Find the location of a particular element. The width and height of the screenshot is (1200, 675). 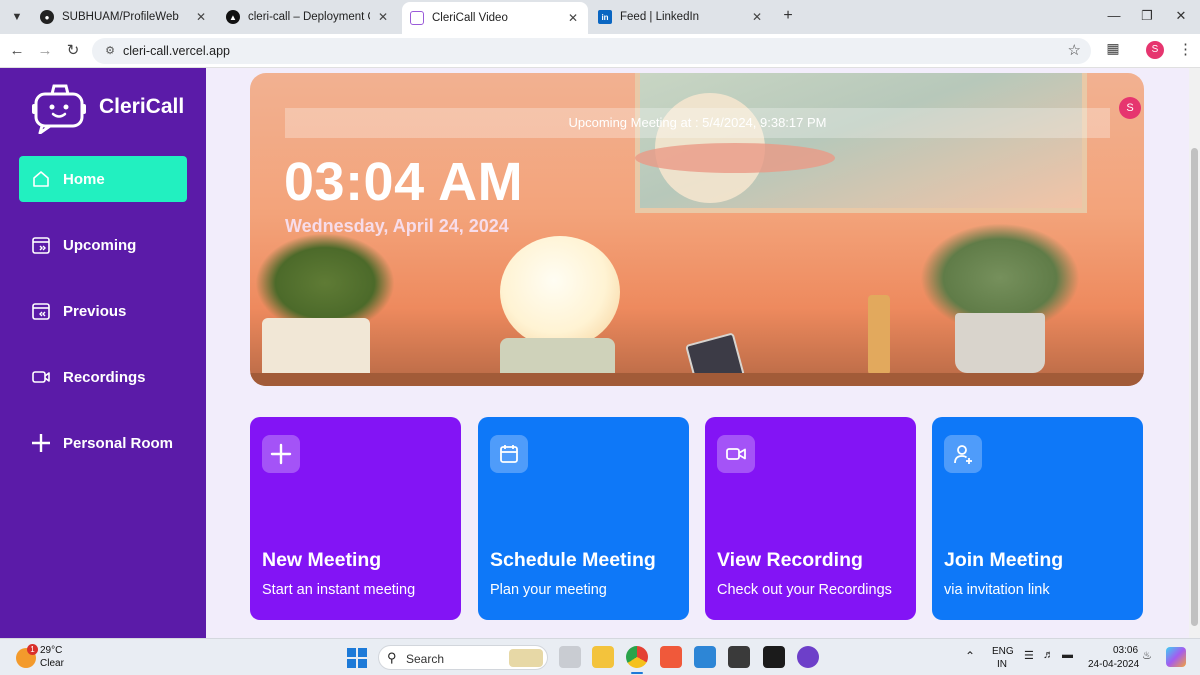

scrollbar-thumb is located at coordinates (1194, 387).